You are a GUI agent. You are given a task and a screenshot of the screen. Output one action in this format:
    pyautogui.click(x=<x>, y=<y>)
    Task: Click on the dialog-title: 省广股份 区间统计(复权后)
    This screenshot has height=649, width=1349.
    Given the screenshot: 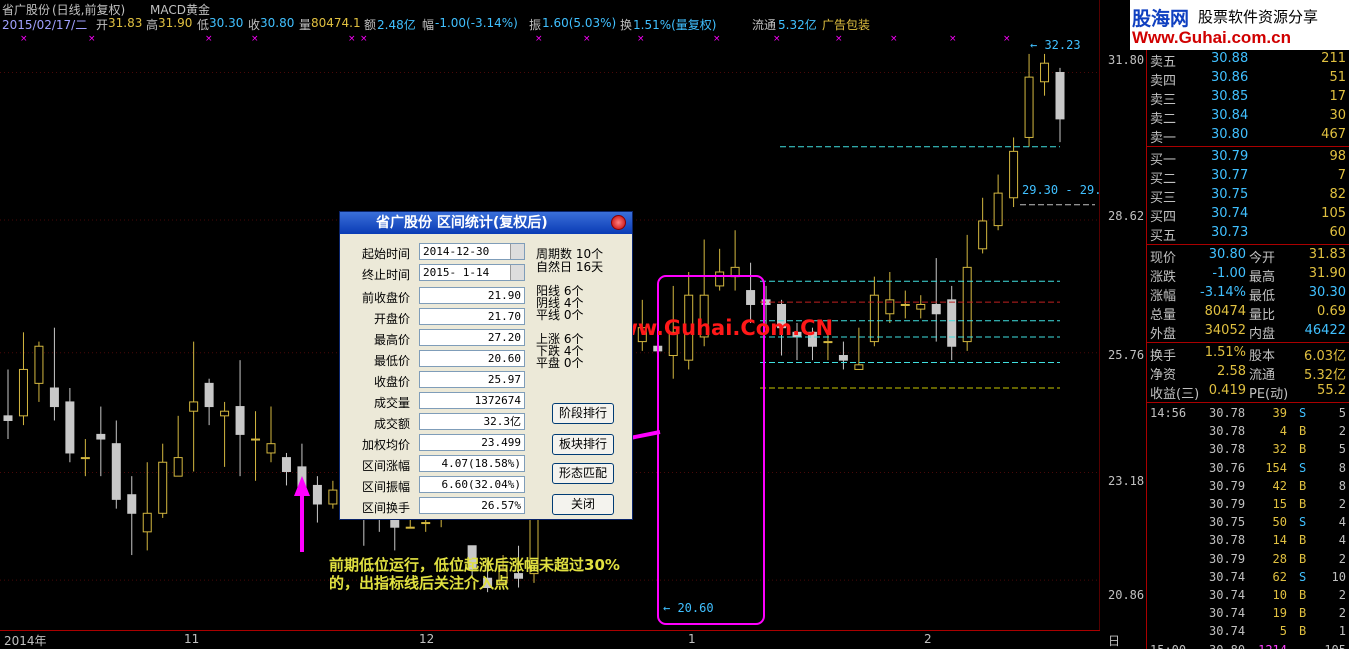 What is the action you would take?
    pyautogui.click(x=486, y=223)
    